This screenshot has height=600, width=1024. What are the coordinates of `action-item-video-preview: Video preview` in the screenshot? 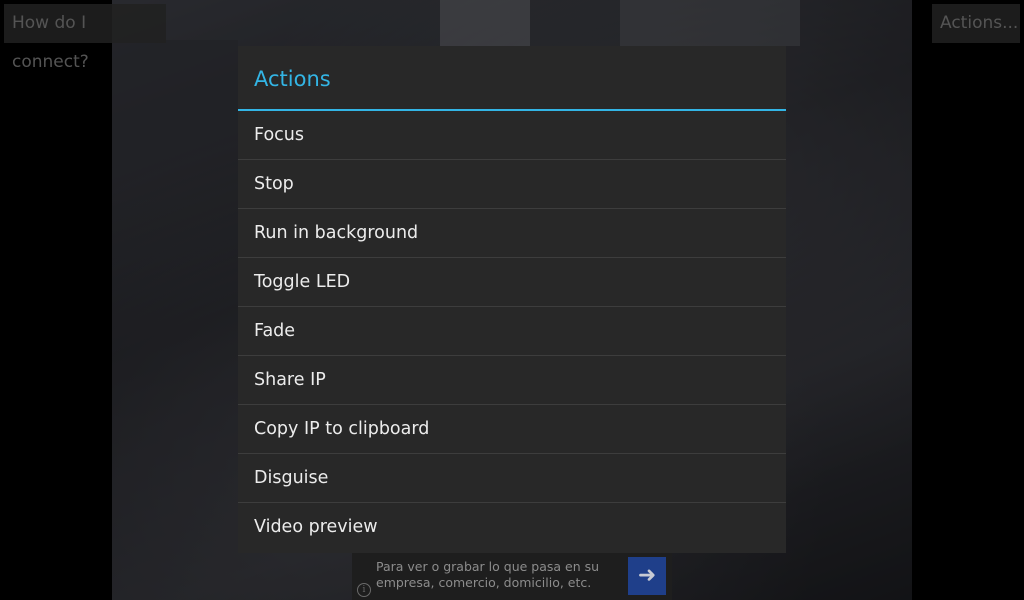 It's located at (512, 527).